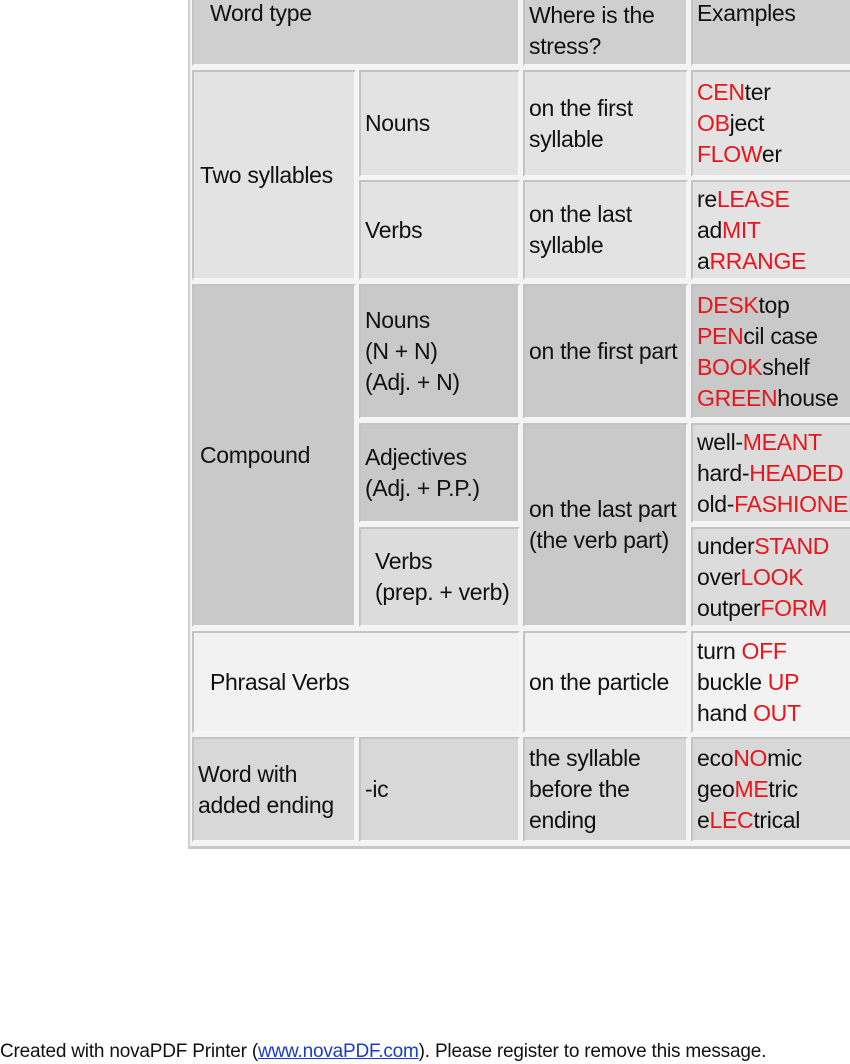  I want to click on examples-cell: reLEASE adMIT aRRANGE, so click(770, 230).